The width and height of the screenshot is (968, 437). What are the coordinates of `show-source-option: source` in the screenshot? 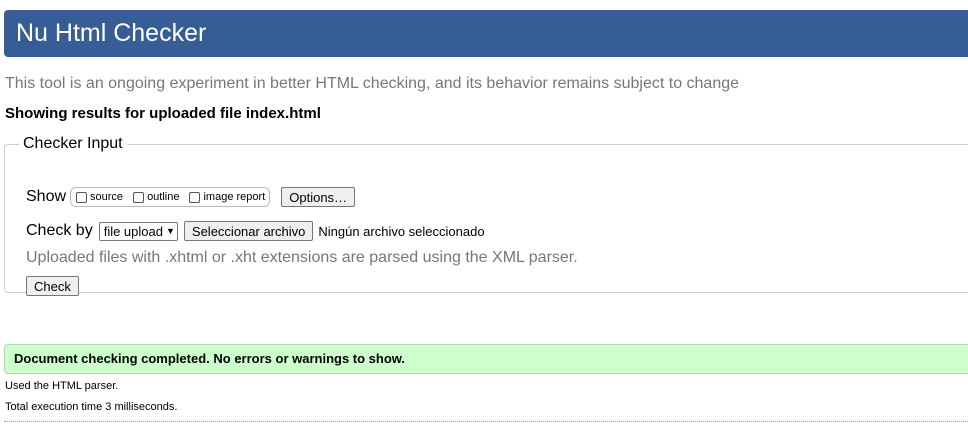 It's located at (98, 197).